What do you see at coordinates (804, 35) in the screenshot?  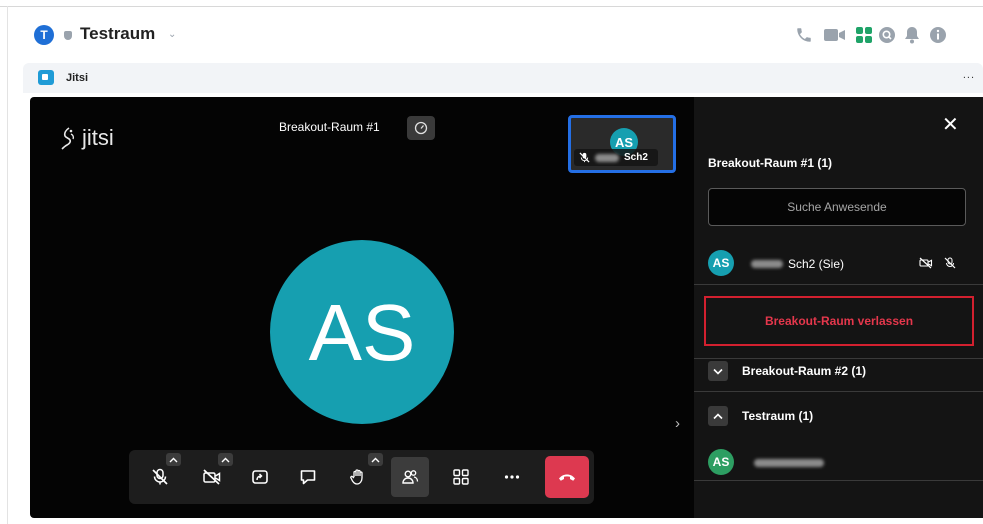 I see `phone-icon` at bounding box center [804, 35].